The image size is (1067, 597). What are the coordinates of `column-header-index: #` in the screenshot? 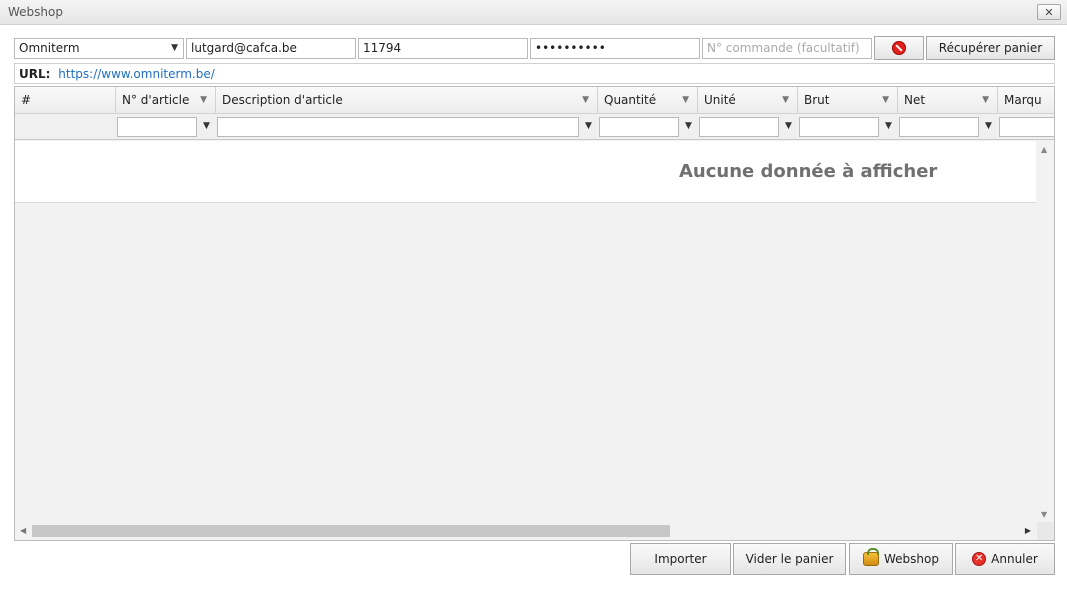 It's located at (65, 100).